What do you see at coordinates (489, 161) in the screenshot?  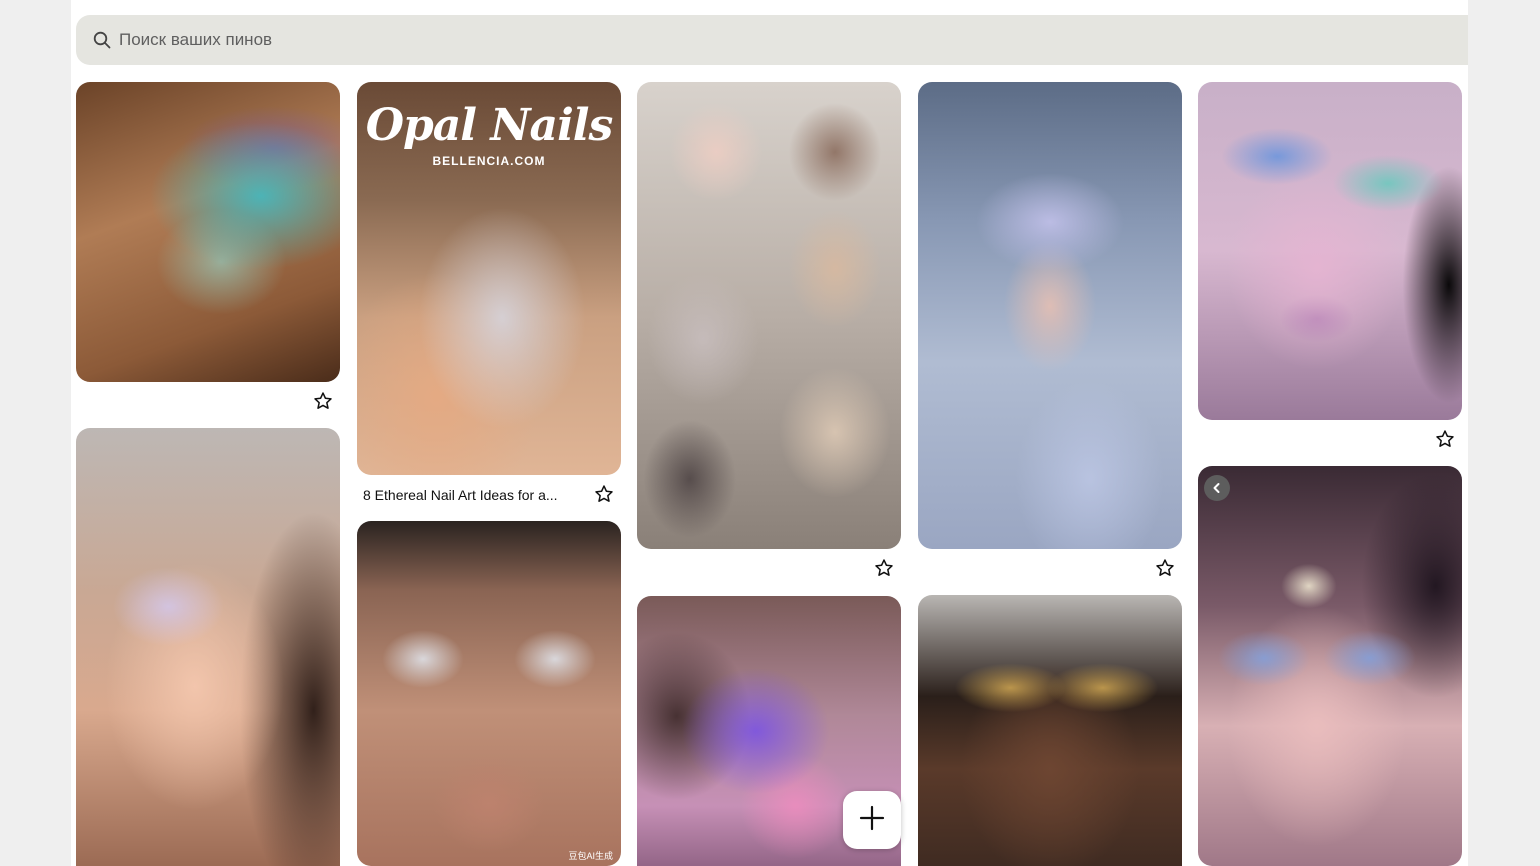 I see `overlay-site: BELLENCIA.COM` at bounding box center [489, 161].